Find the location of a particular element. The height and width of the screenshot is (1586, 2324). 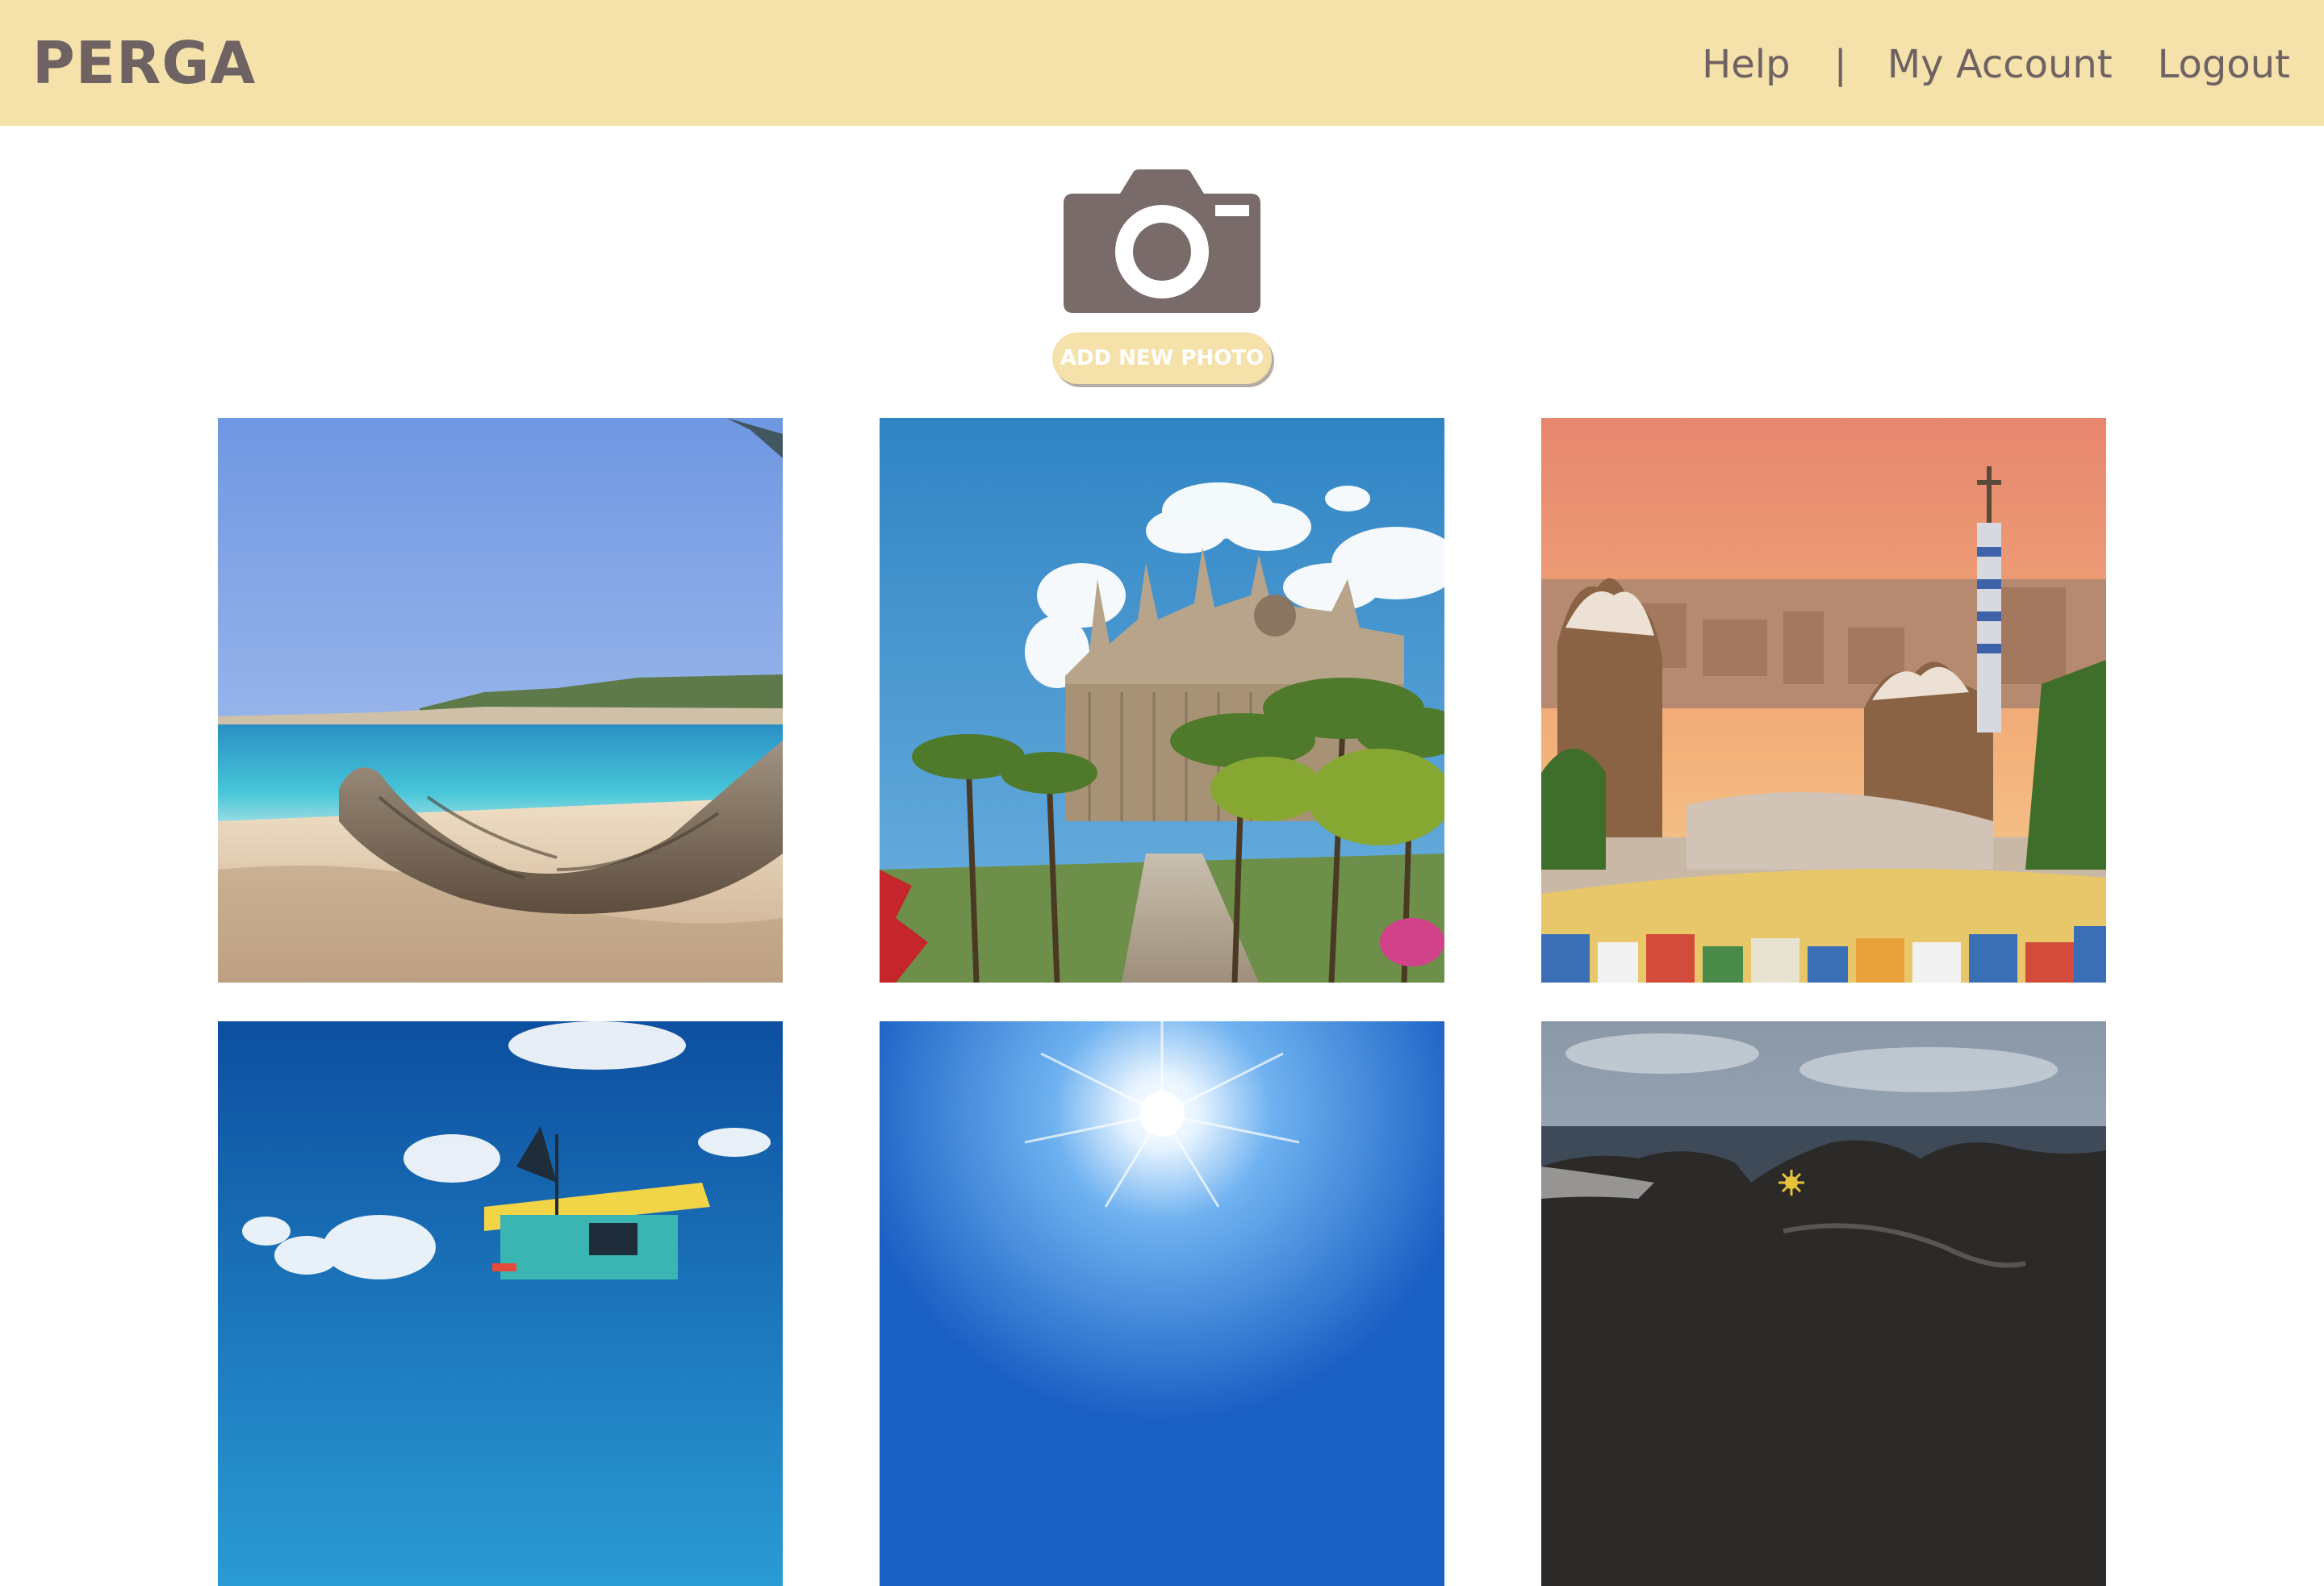

upload-section: ADD NEW PHOTO is located at coordinates (1162, 278).